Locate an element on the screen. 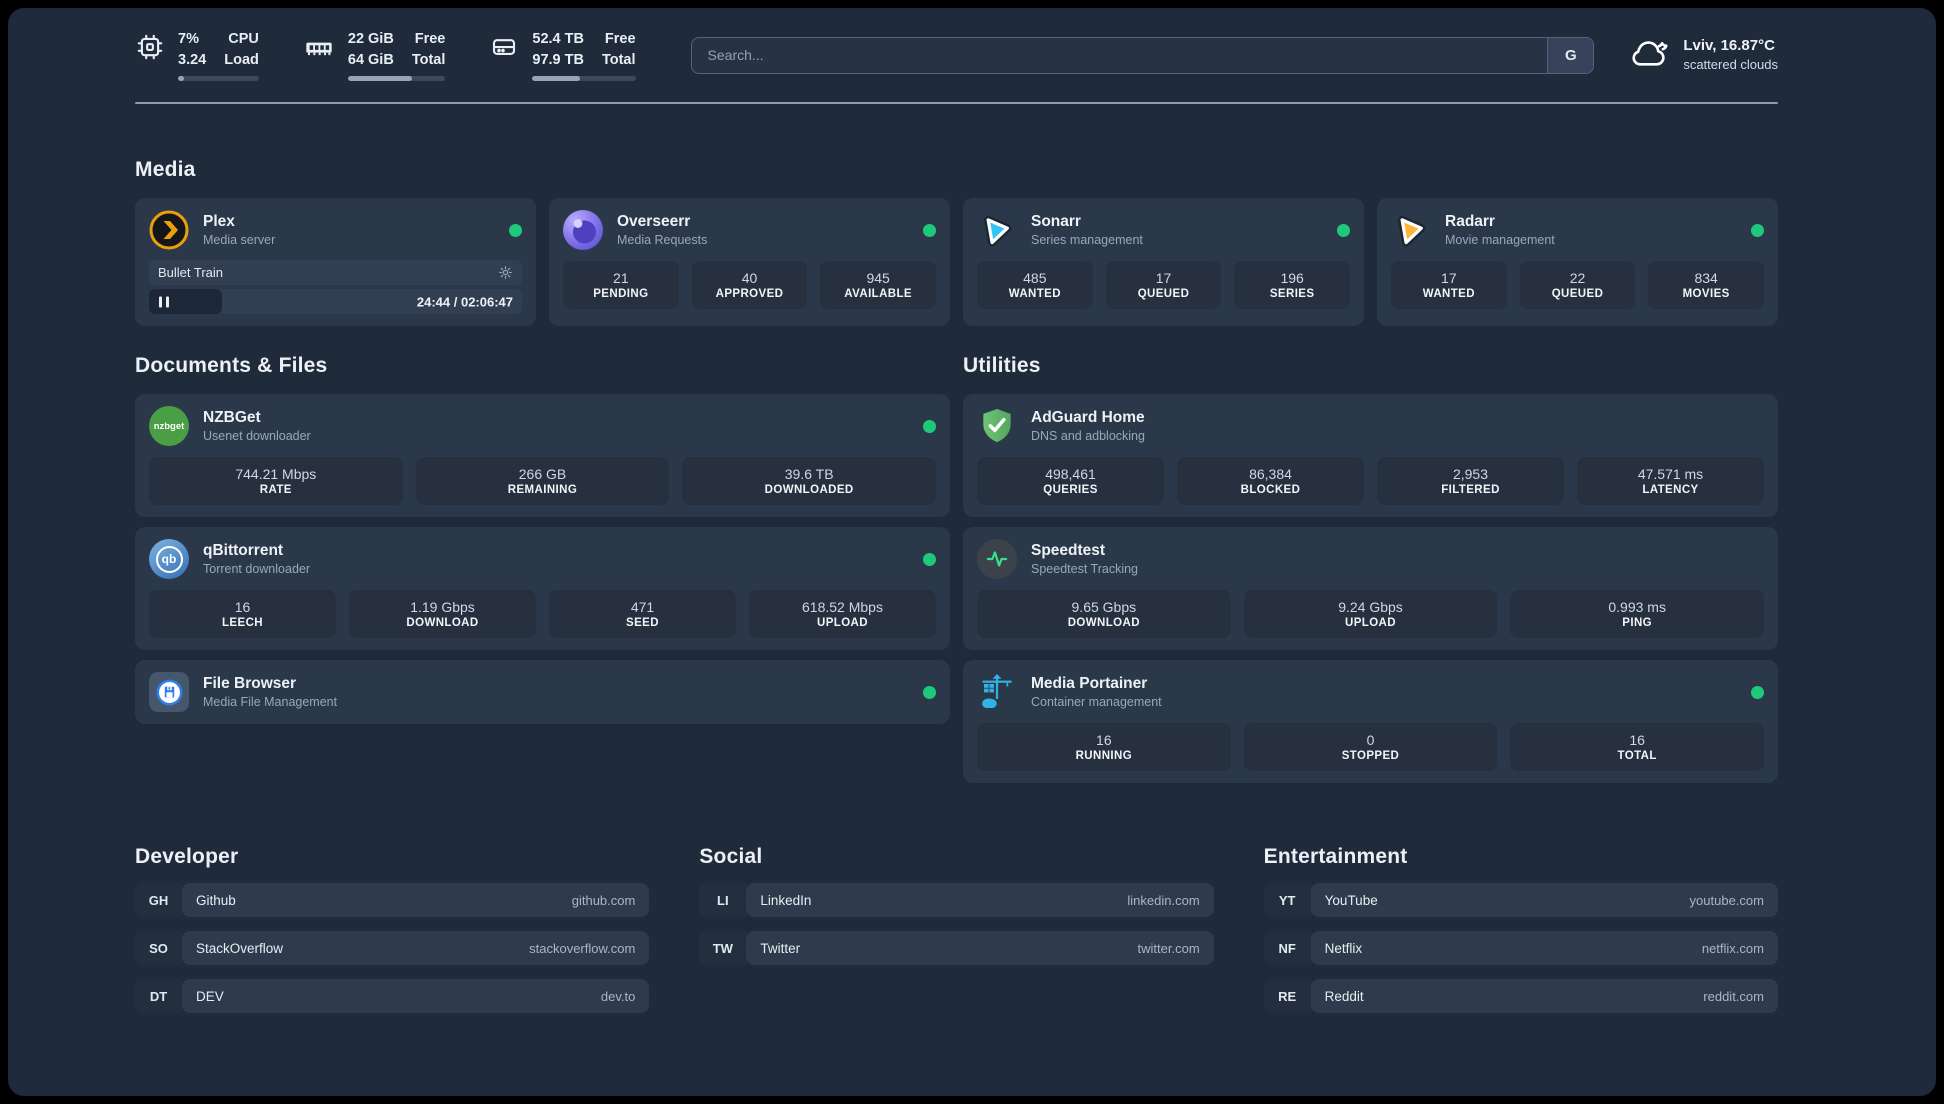  bookmark-name: Github is located at coordinates (216, 900).